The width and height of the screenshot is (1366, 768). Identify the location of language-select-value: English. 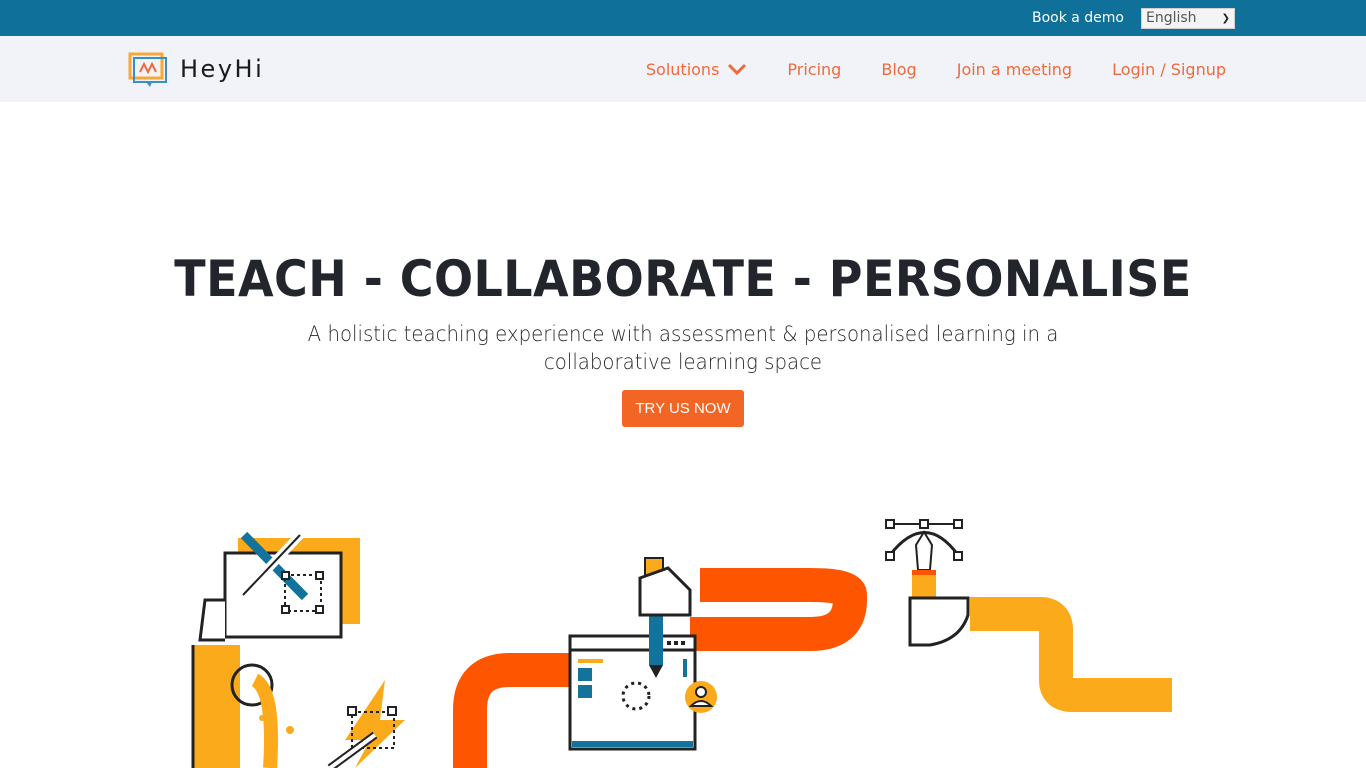
(1171, 18).